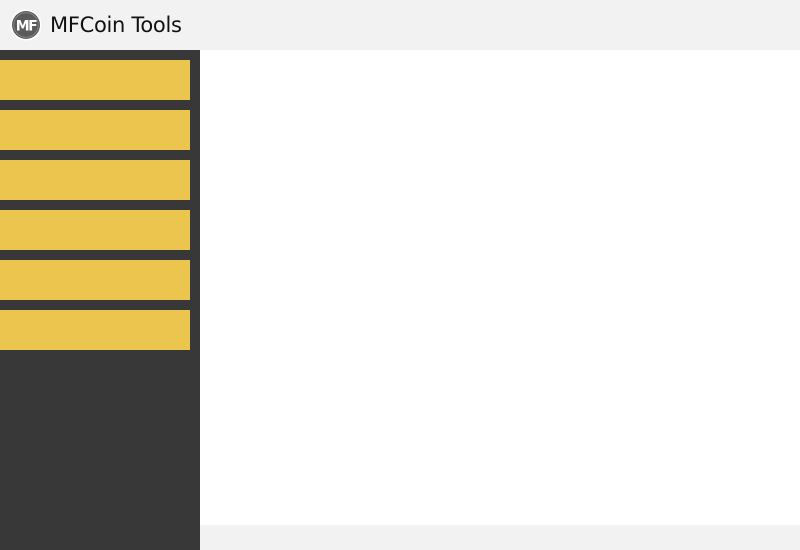 The image size is (800, 550). I want to click on title-bar: MF MFCoin Tools, so click(400, 25).